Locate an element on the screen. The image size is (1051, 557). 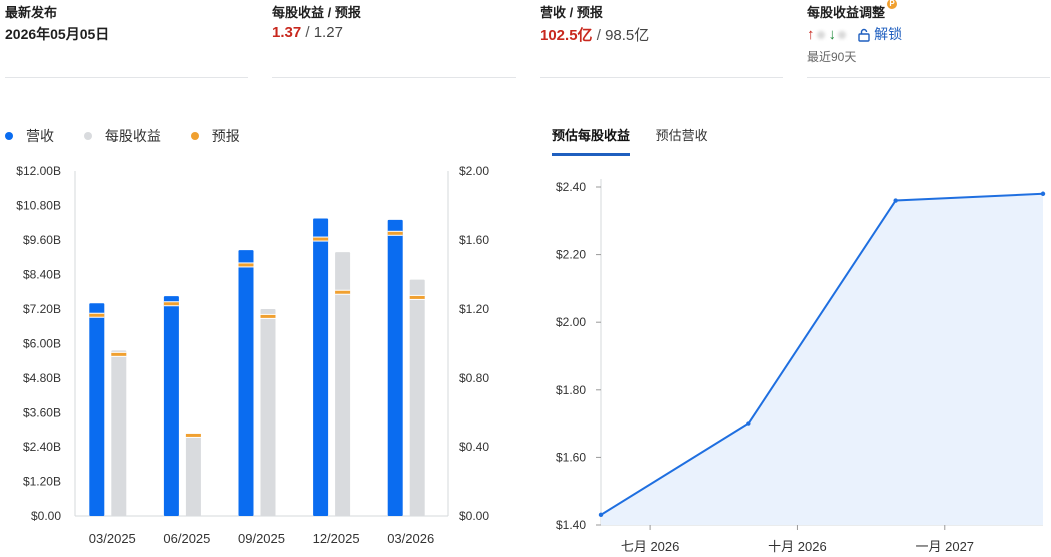
right-tick-label: $0.40 is located at coordinates (474, 447).